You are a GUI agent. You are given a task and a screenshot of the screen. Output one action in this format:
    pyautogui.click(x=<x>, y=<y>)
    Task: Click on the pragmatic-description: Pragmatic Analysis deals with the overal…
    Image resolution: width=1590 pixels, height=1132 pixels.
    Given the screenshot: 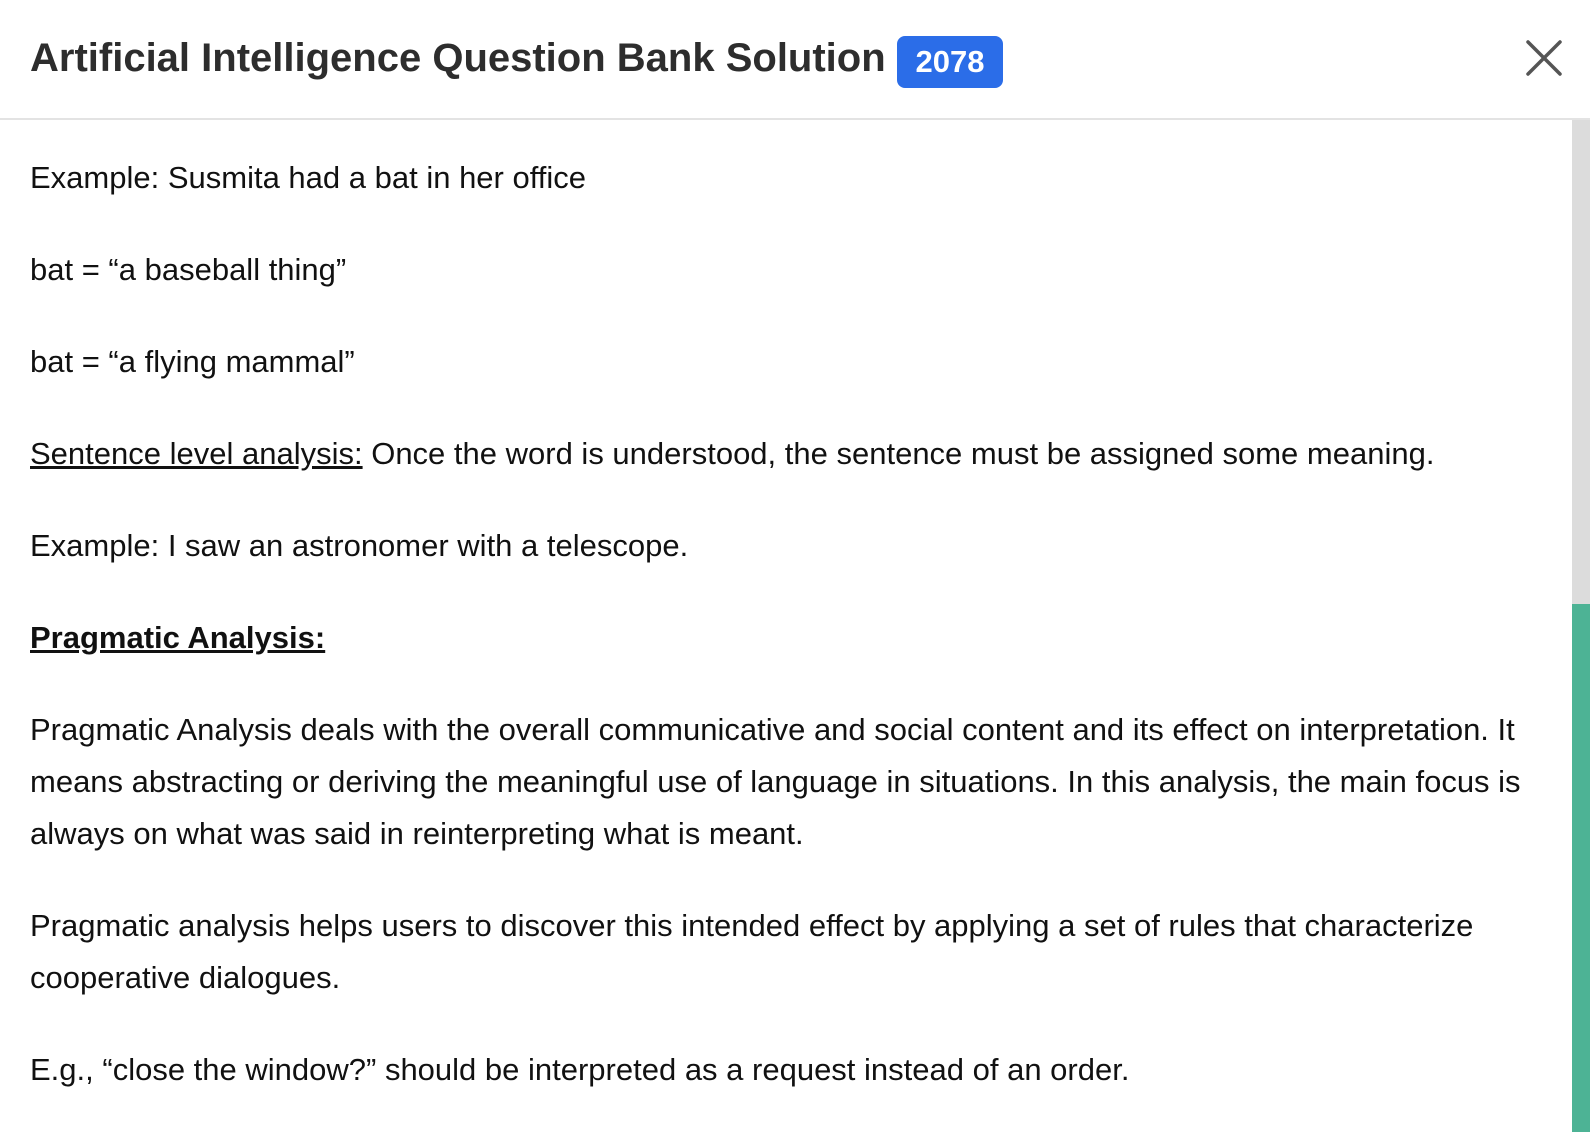 What is the action you would take?
    pyautogui.click(x=775, y=781)
    